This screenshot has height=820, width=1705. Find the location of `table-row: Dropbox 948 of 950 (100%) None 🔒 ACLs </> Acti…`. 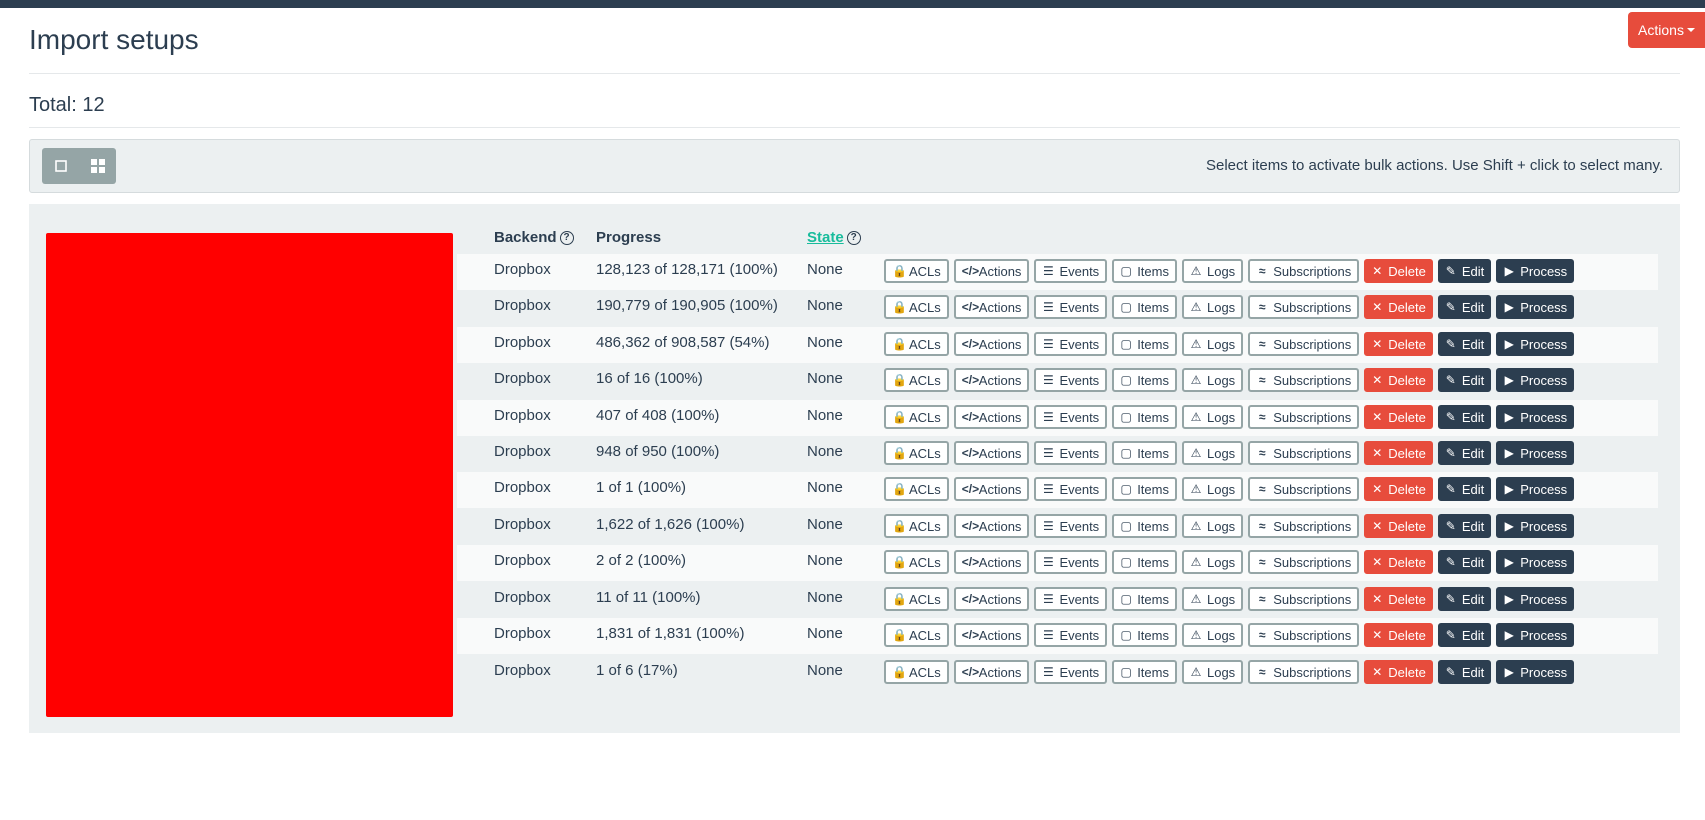

table-row: Dropbox 948 of 950 (100%) None 🔒 ACLs </> Acti… is located at coordinates (1057, 454).